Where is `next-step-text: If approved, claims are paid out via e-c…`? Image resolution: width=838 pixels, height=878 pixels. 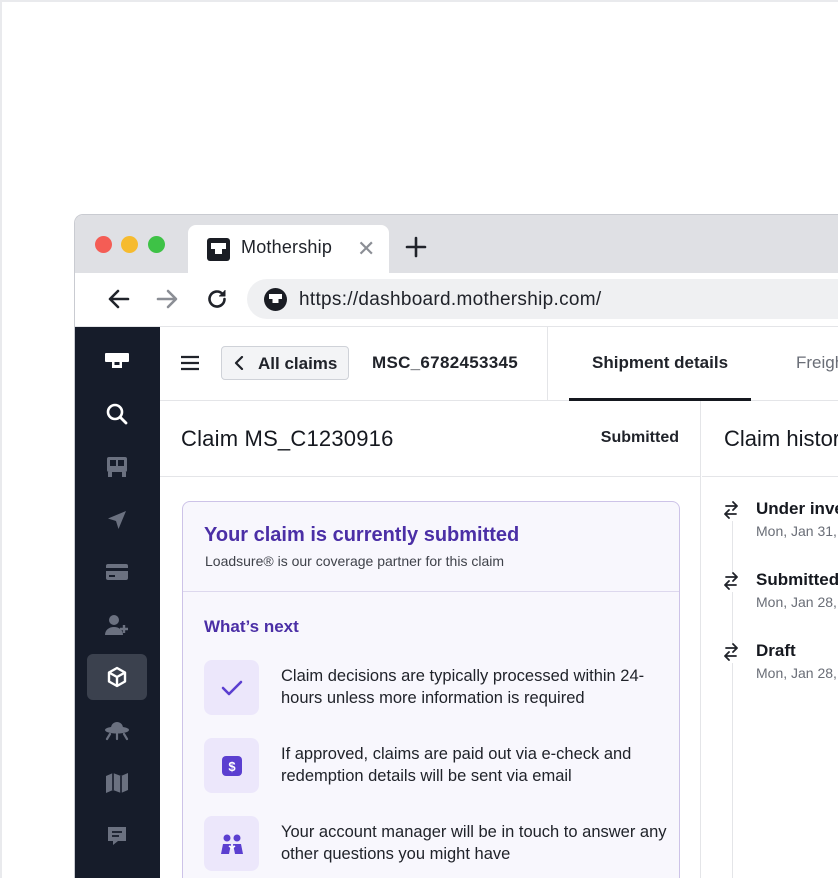 next-step-text: If approved, claims are paid out via e-c… is located at coordinates (456, 765).